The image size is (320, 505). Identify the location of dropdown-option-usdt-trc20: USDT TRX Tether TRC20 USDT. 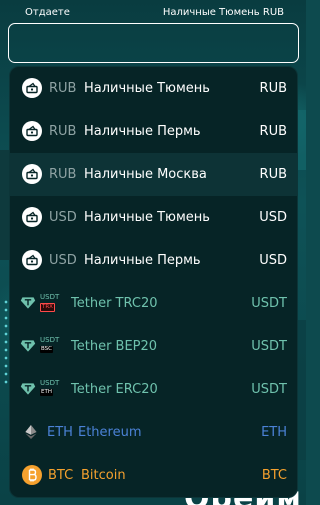
(153, 303).